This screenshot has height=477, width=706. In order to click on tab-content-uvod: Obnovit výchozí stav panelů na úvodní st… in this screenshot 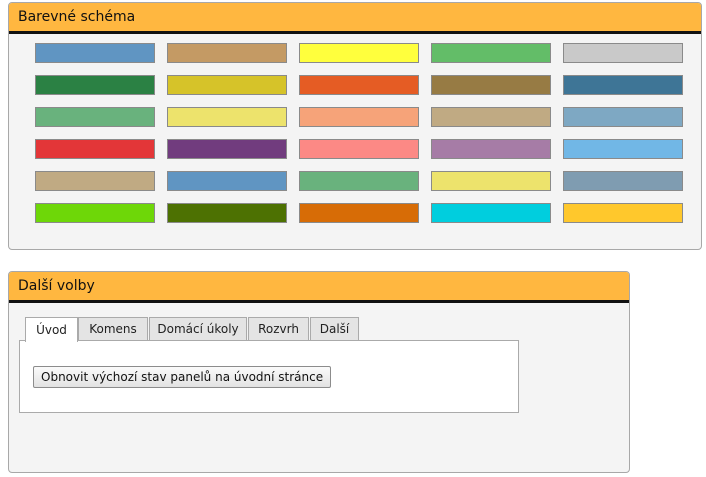, I will do `click(269, 376)`.